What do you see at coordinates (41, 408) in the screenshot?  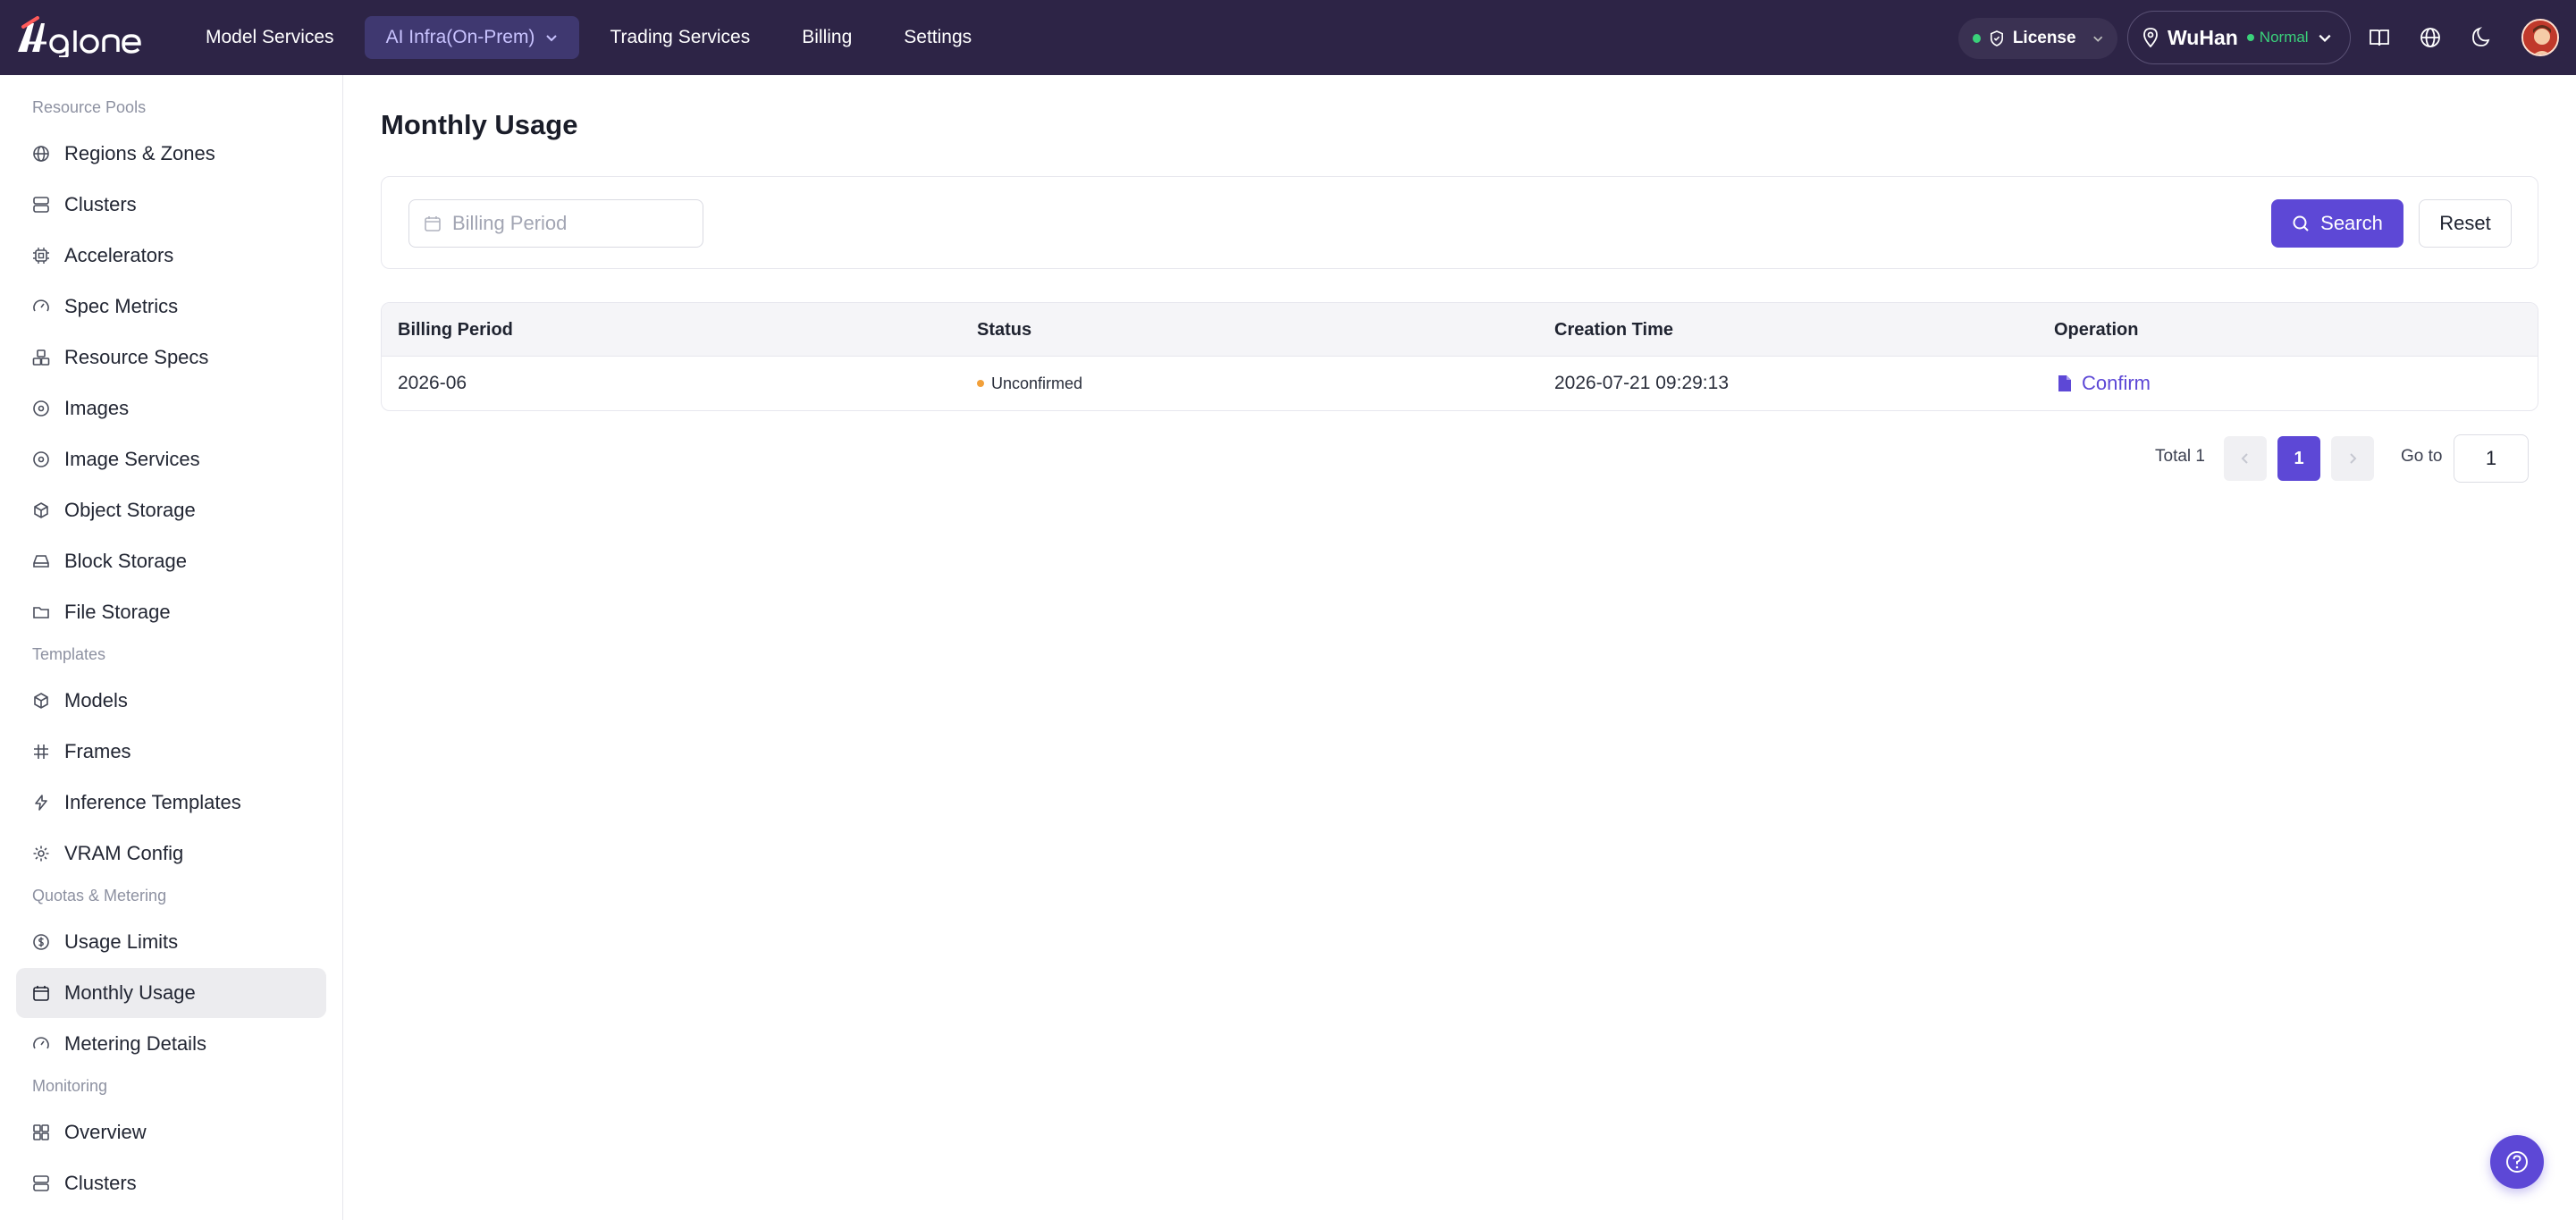 I see `disc-icon` at bounding box center [41, 408].